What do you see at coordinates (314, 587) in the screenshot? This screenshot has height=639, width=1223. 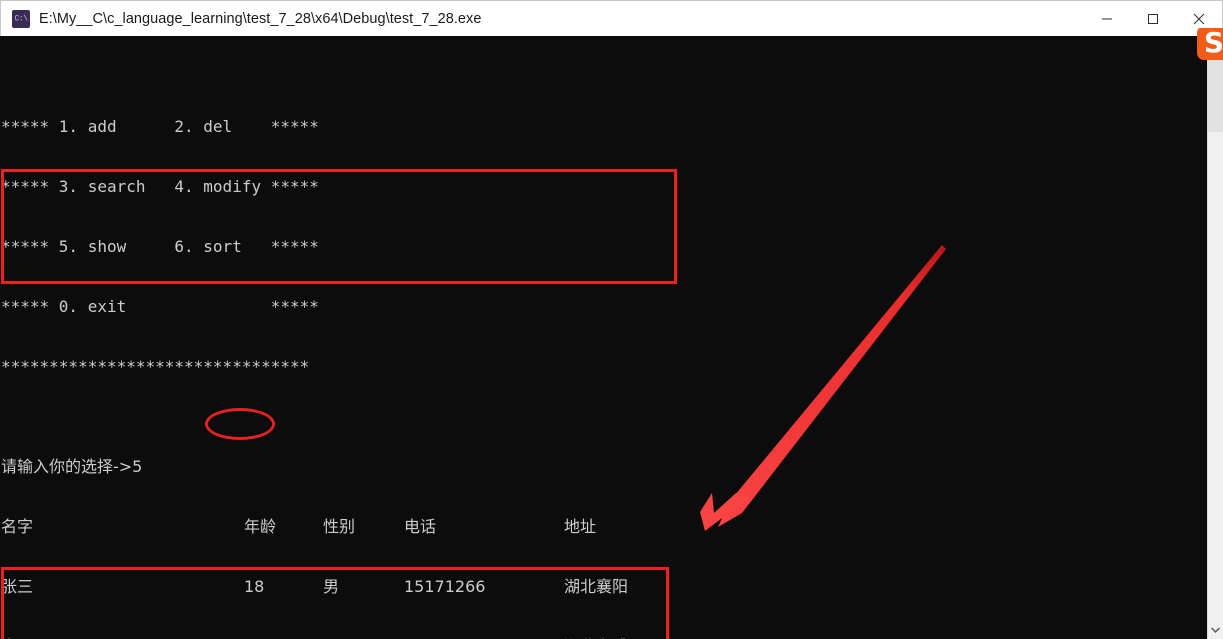 I see `table-row: 张三 18 男 15171266 湖北襄阳` at bounding box center [314, 587].